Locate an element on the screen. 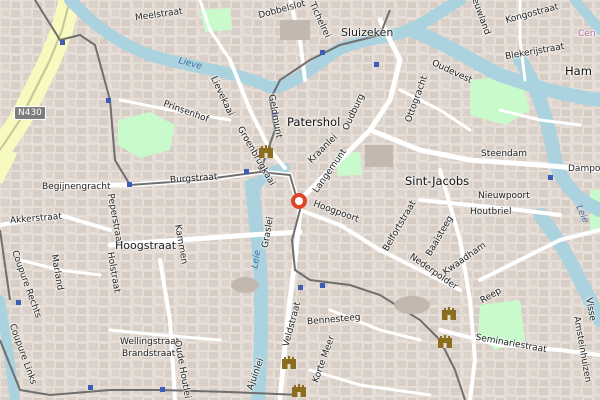 The image size is (600, 400). label-ham: Ham is located at coordinates (578, 71).